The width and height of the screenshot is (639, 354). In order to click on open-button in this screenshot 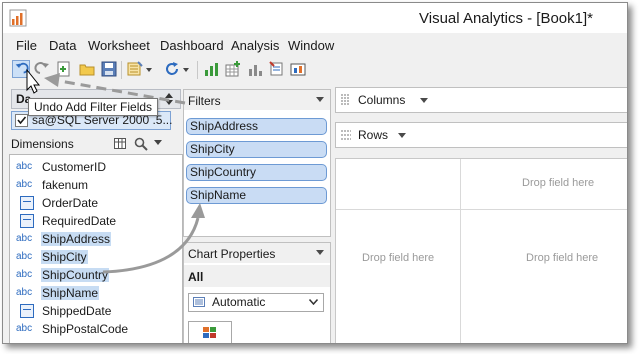, I will do `click(87, 69)`.